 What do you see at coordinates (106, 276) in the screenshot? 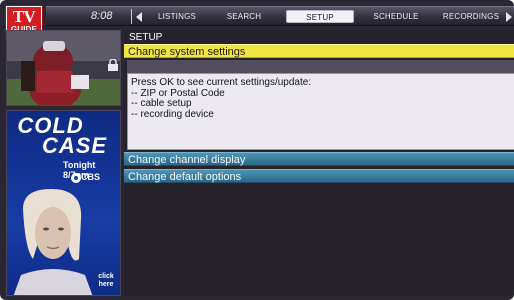
I see `ad-cta-line1: click` at bounding box center [106, 276].